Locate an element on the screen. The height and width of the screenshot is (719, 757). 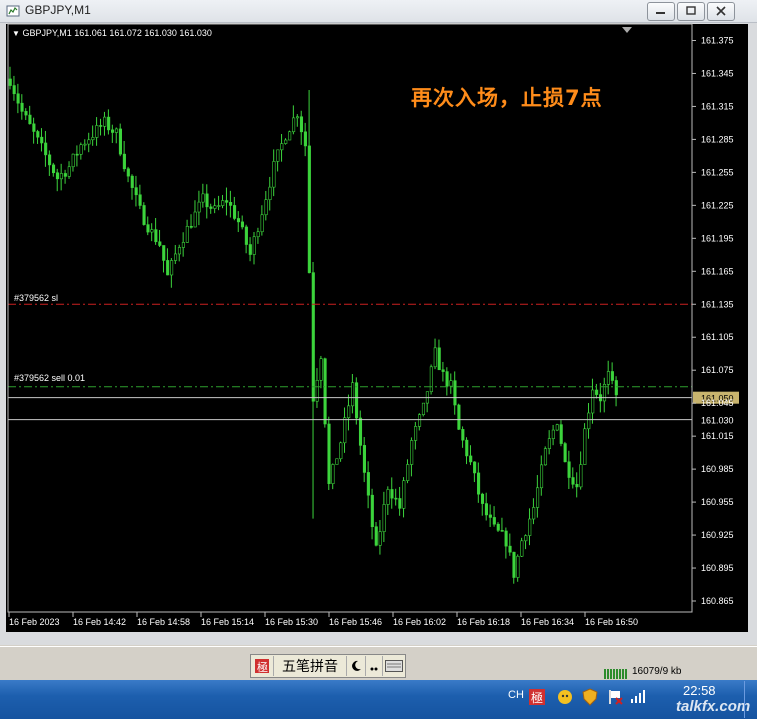
y-tick-label: 161.105 is located at coordinates (717, 337).